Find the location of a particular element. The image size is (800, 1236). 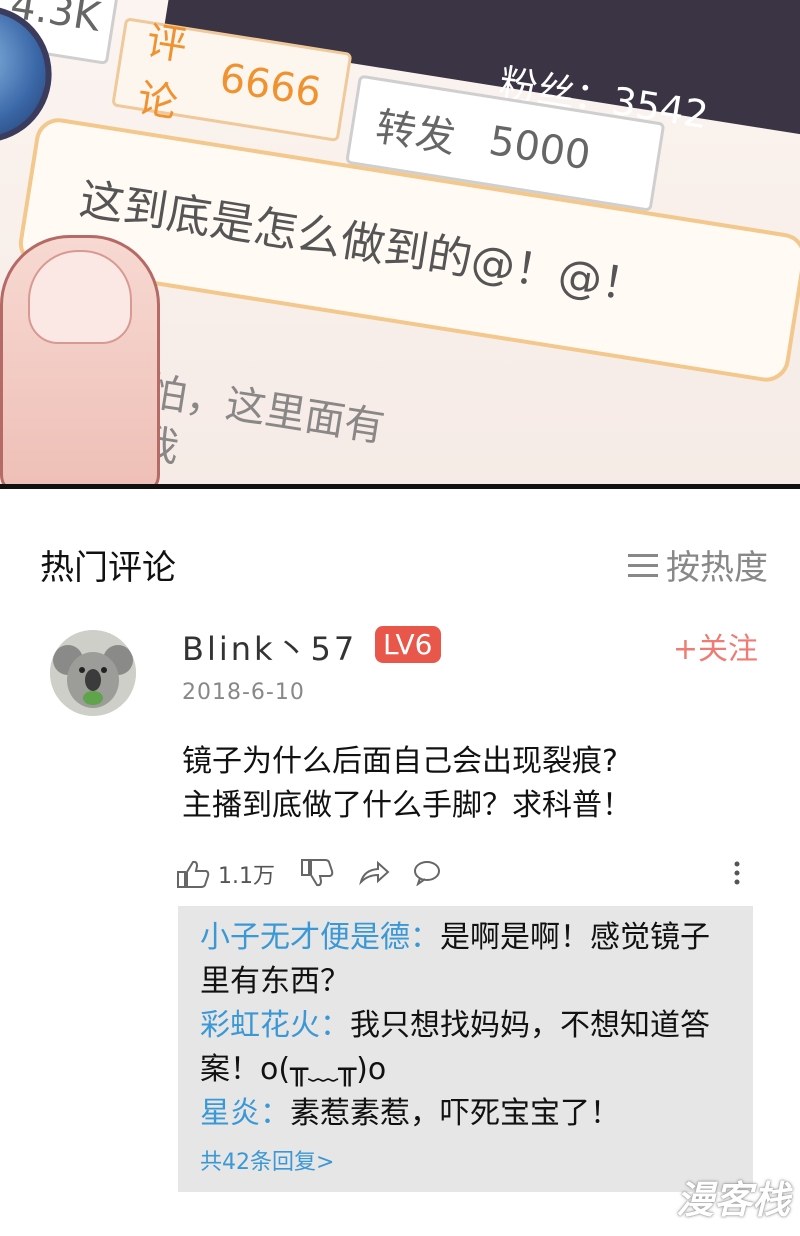

follow-button: +关注 is located at coordinates (715, 646).